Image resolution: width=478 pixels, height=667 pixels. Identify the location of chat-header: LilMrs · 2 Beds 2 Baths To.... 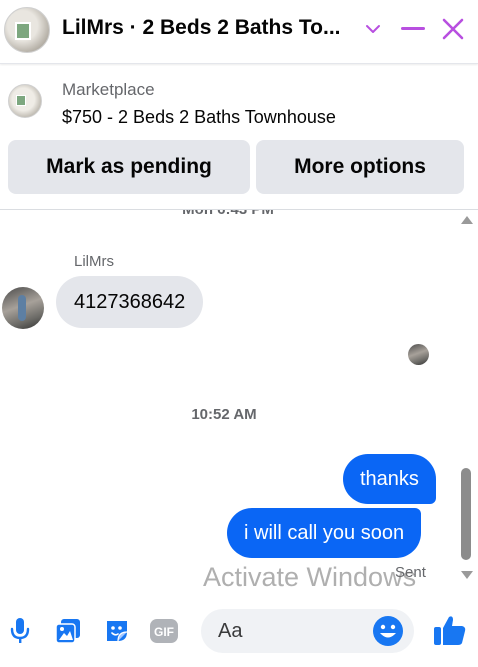
(239, 32).